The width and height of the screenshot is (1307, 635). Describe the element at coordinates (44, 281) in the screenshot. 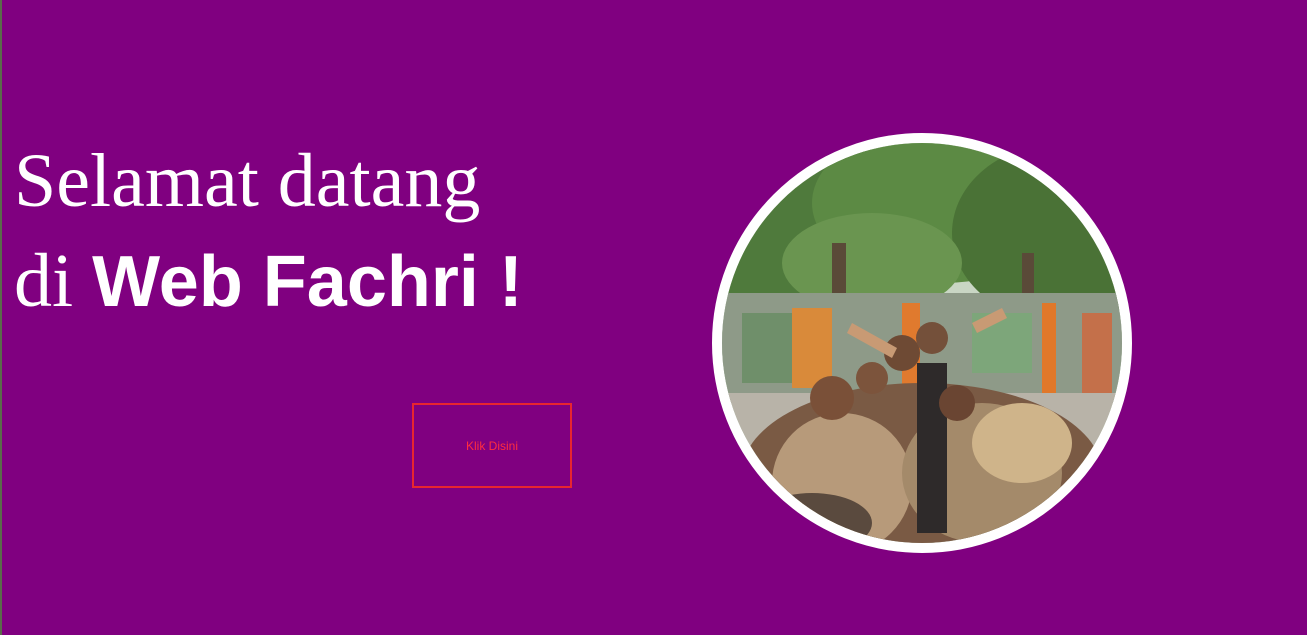

I see `hero-prefix: di` at that location.